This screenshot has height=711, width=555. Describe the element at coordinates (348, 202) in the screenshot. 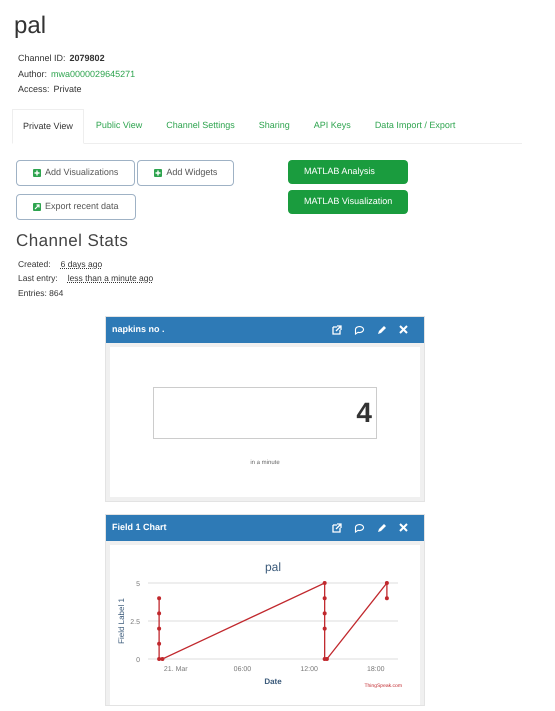

I see `matlab-button: MATLAB Visualization` at that location.